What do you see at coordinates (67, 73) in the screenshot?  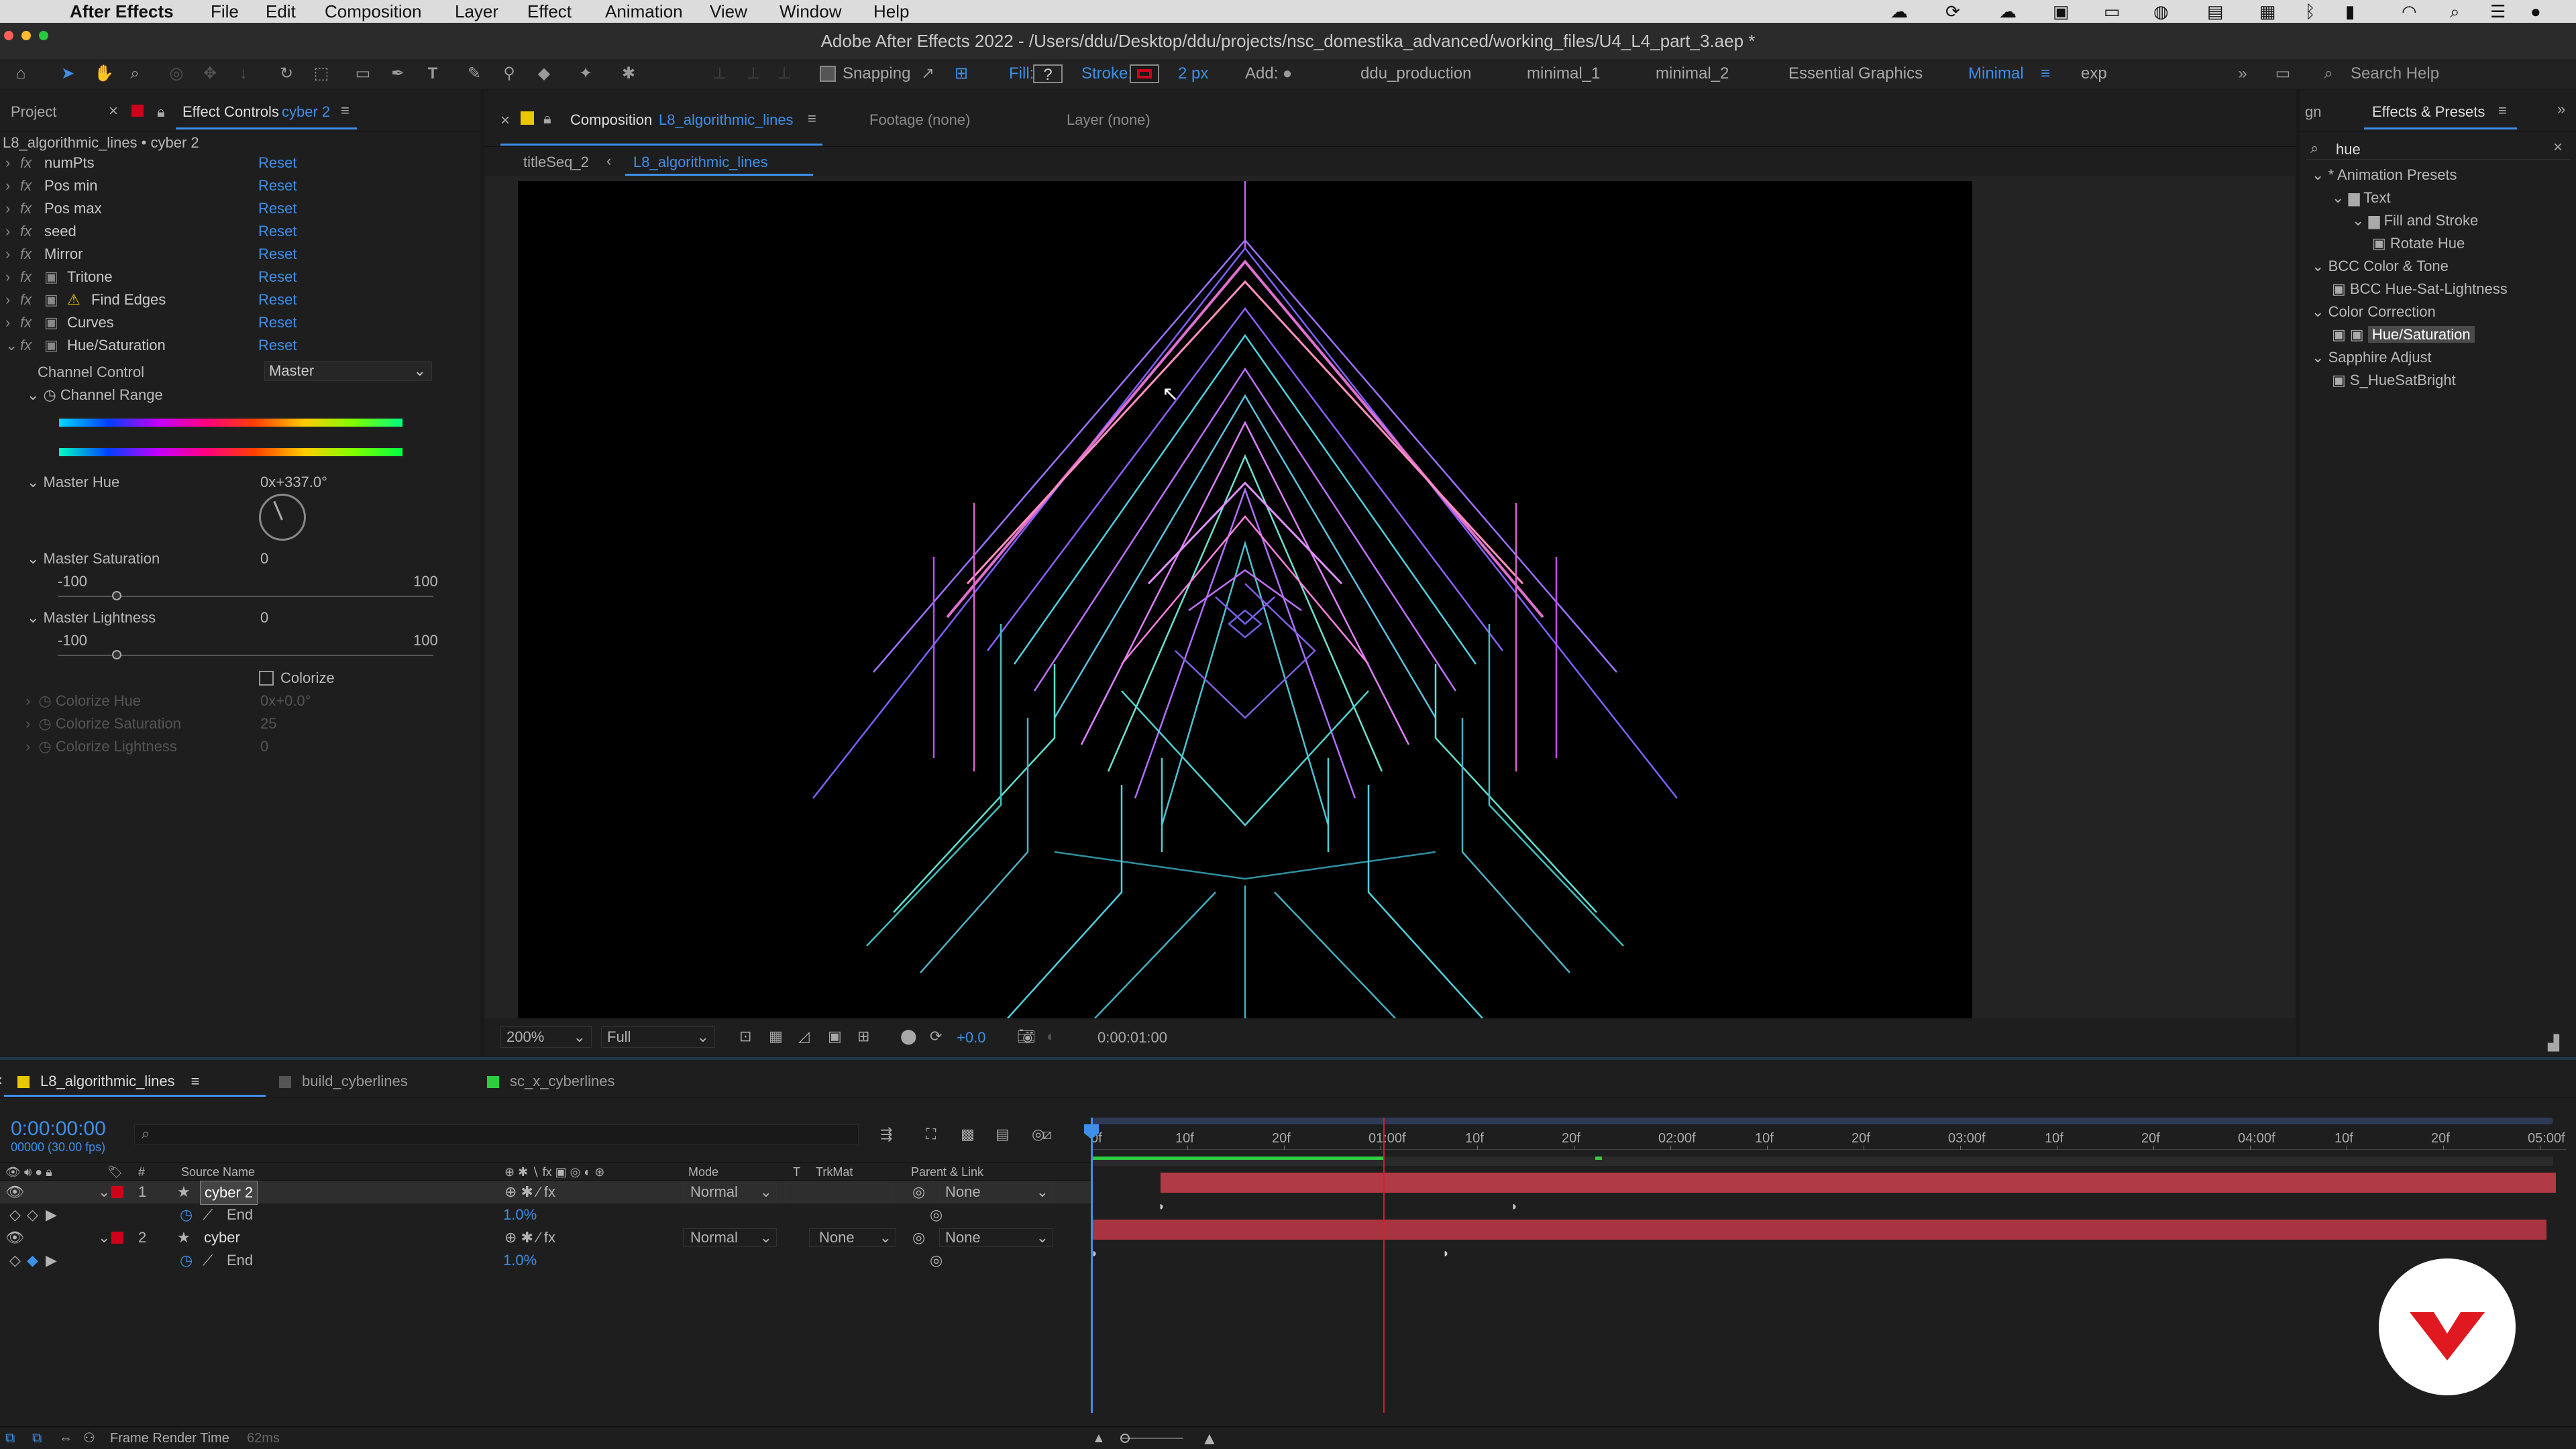 I see `selection-tool-icon: ➤` at bounding box center [67, 73].